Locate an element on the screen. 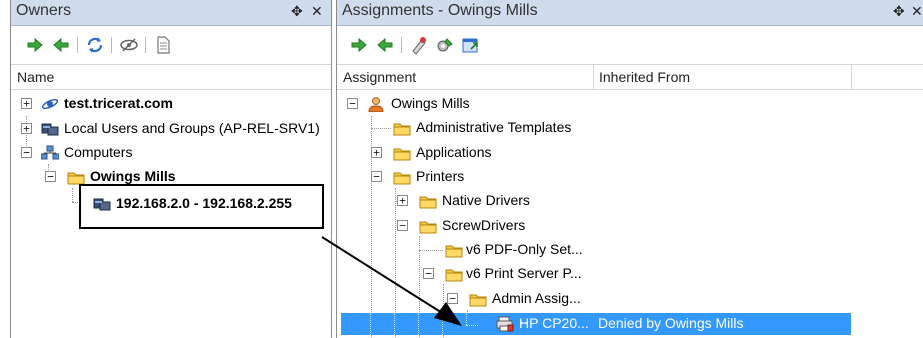 This screenshot has height=338, width=923. assignment-applications: + Applications is located at coordinates (630, 153).